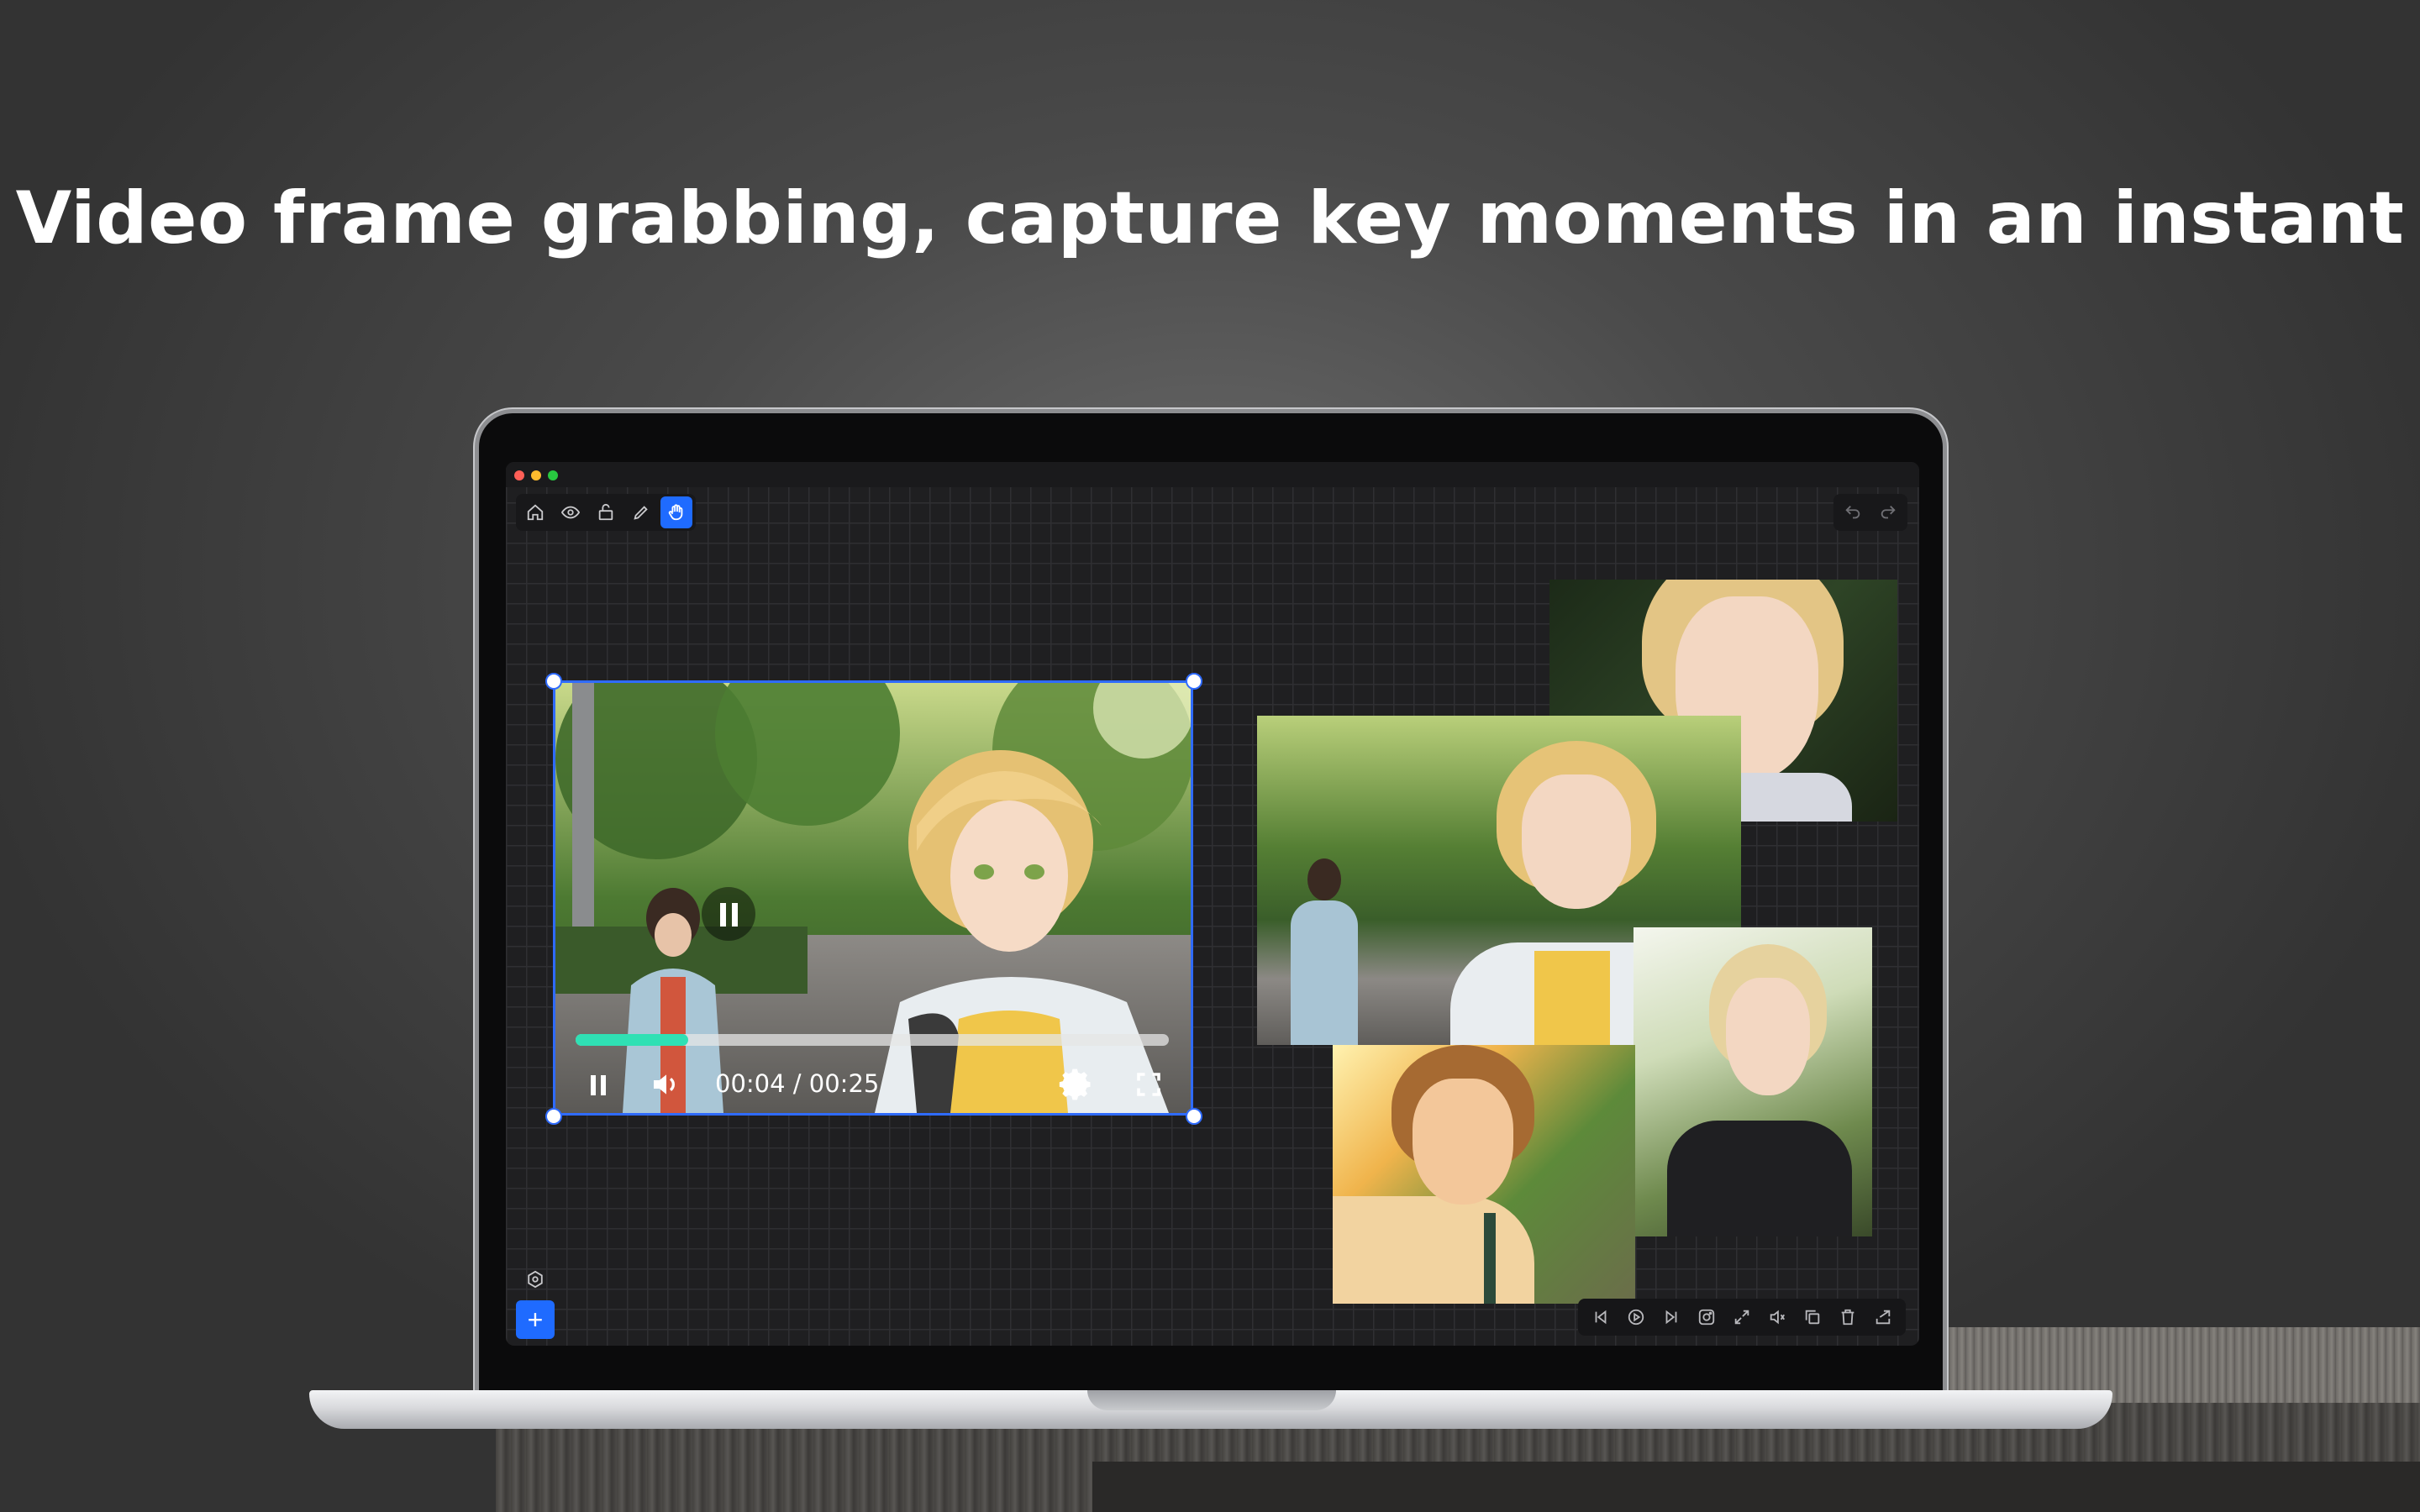 The image size is (2420, 1512). What do you see at coordinates (632, 1040) in the screenshot?
I see `progress-fill` at bounding box center [632, 1040].